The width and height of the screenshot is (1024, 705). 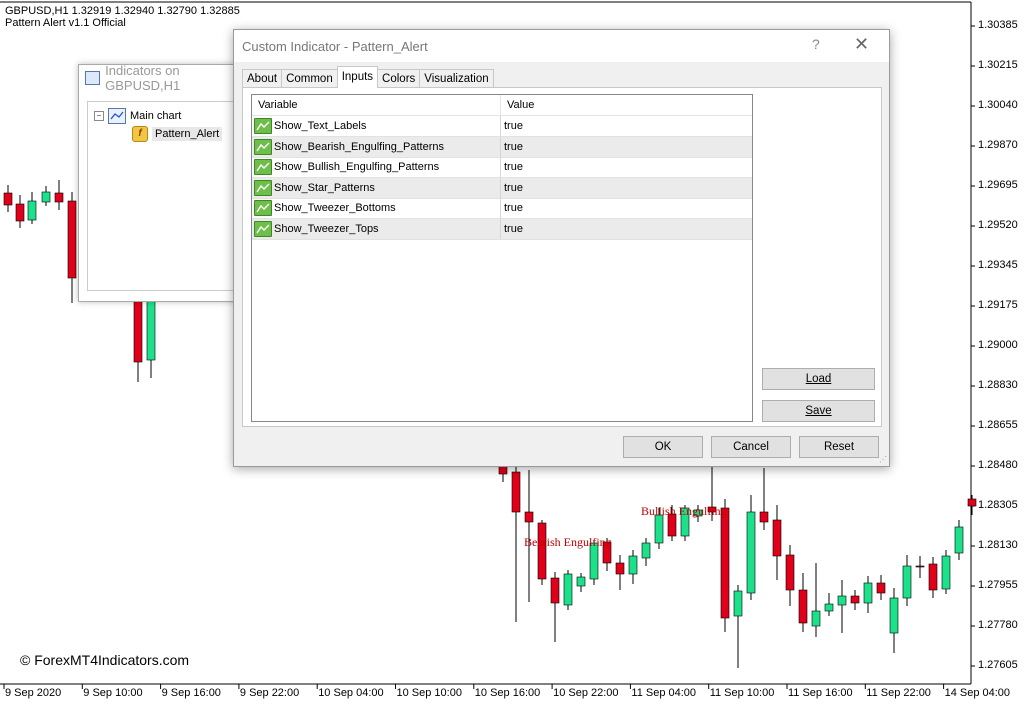 I want to click on tree-item-main-chart: − Main chart, so click(x=137, y=116).